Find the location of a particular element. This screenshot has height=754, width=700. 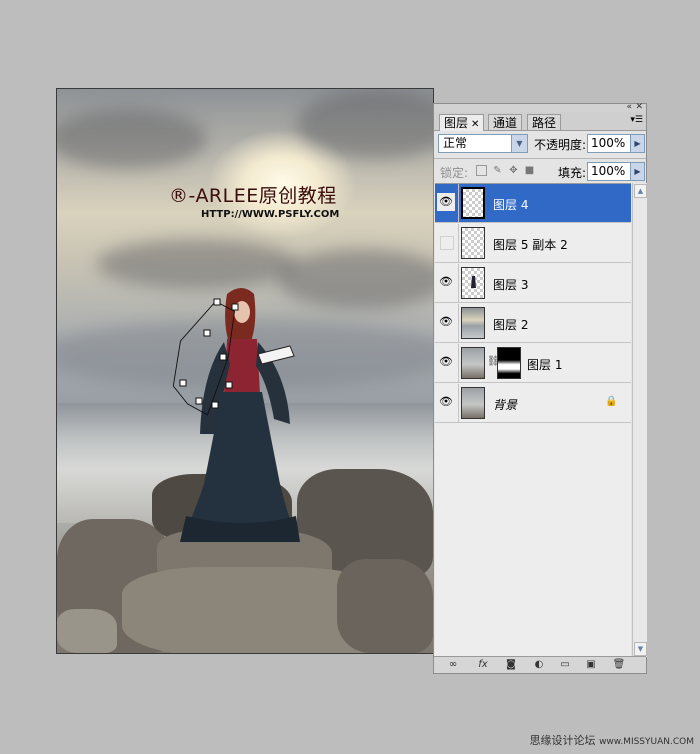

layer-row-background: 👁 背景 🔒 is located at coordinates (533, 403).